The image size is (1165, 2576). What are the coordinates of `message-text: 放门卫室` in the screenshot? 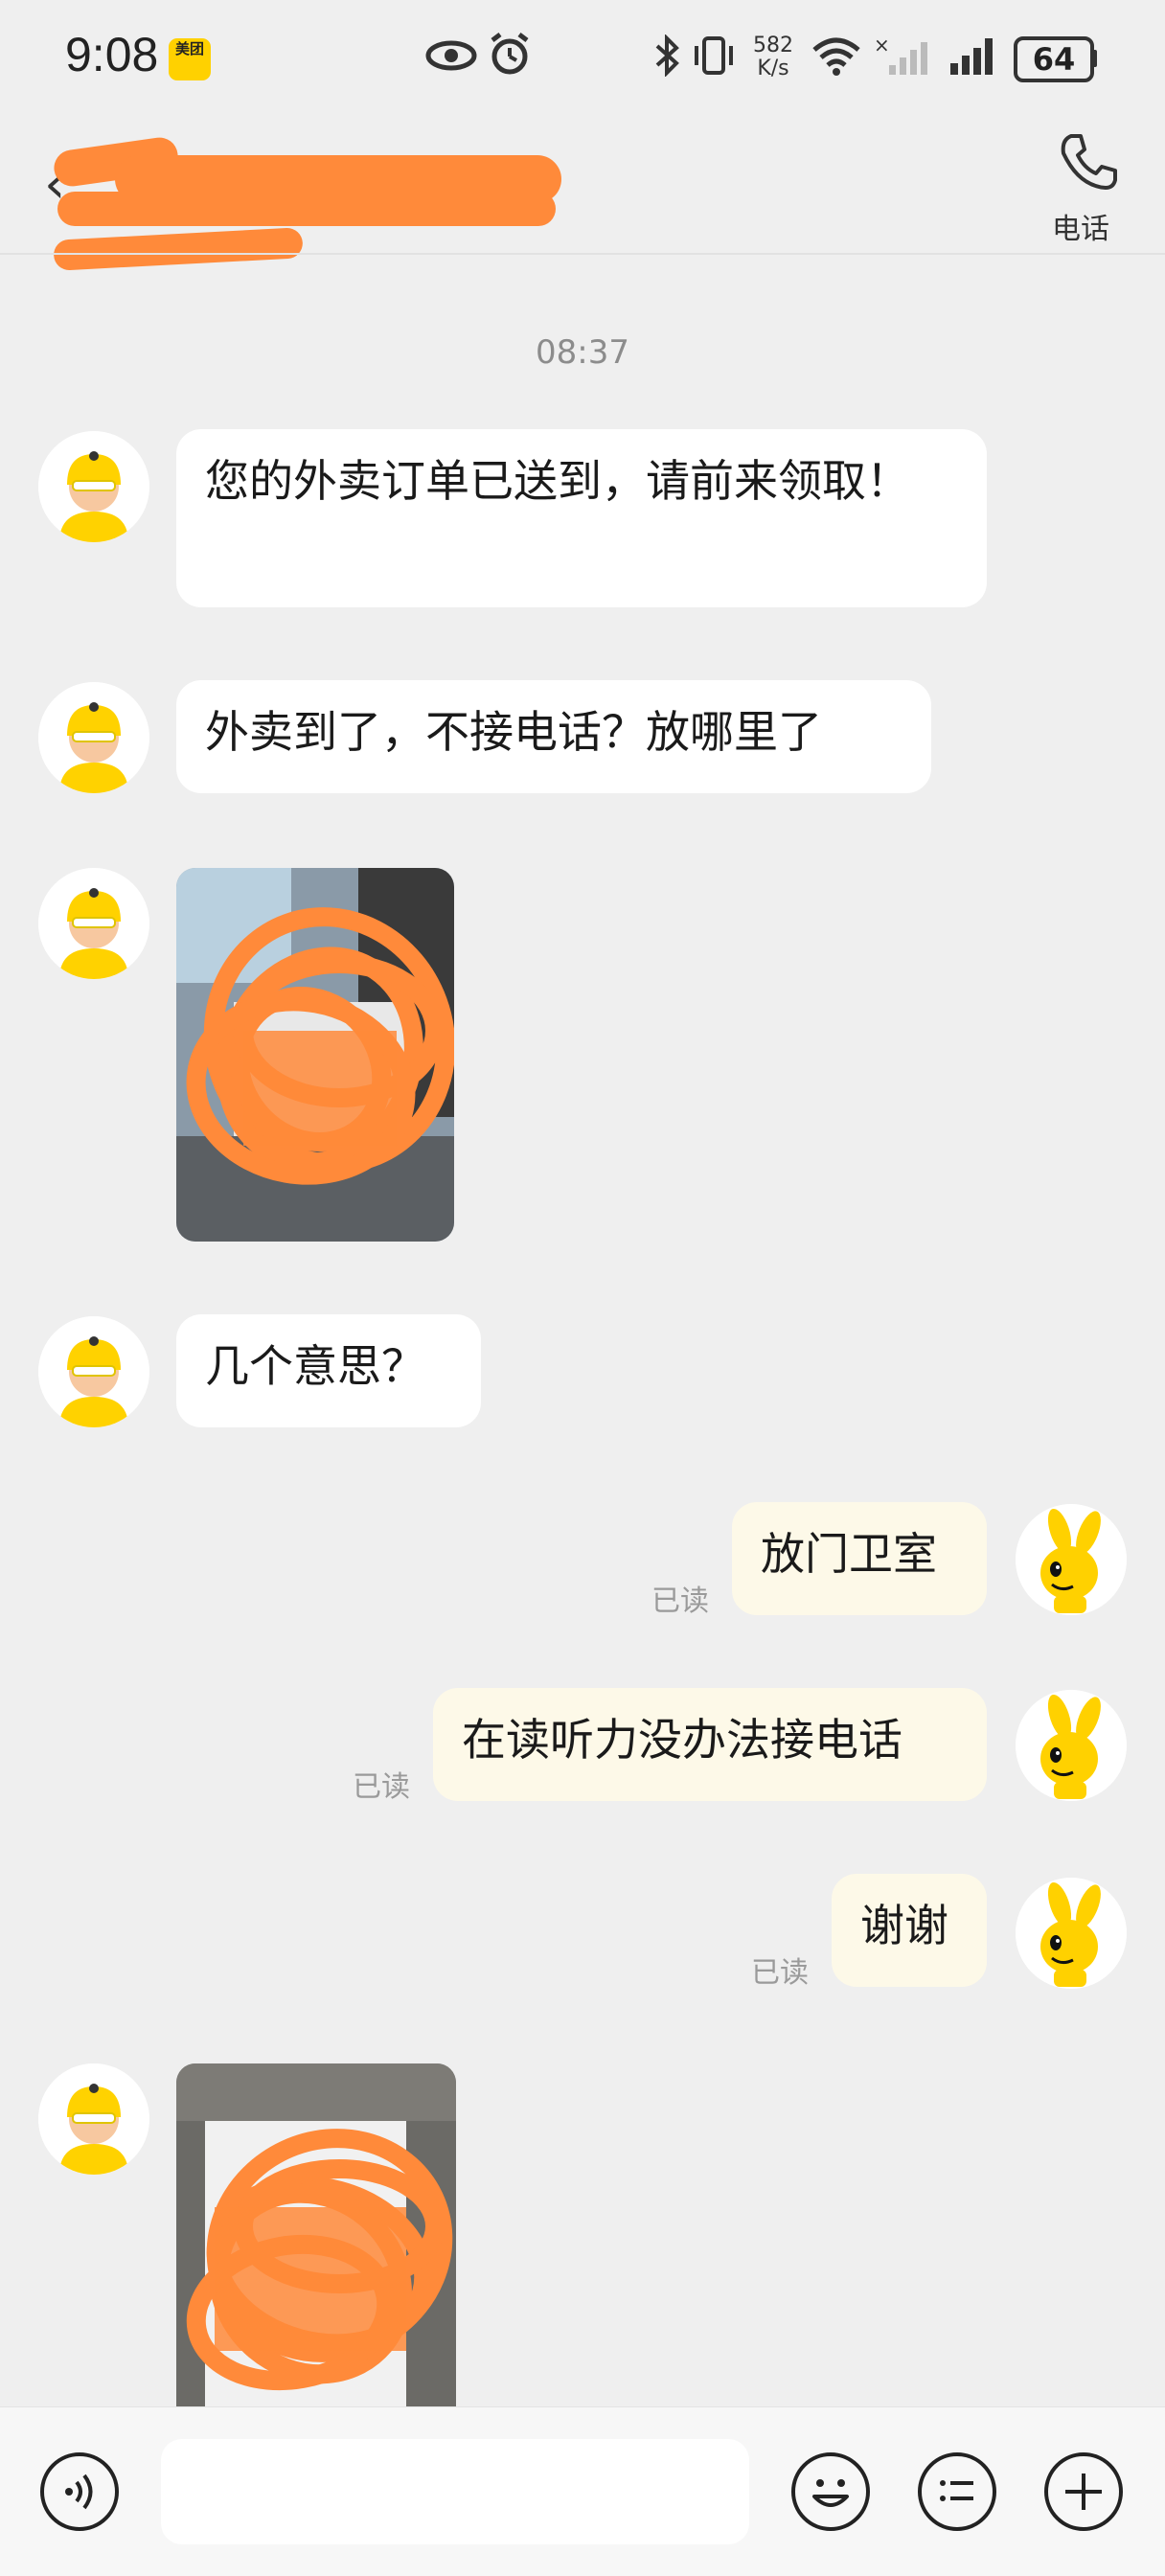 It's located at (849, 1554).